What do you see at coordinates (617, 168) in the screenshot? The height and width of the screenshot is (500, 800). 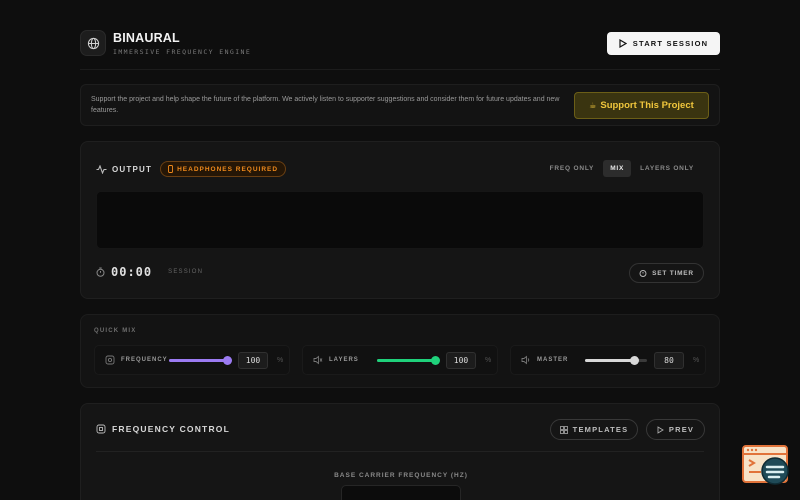 I see `mode-mix: MIX` at bounding box center [617, 168].